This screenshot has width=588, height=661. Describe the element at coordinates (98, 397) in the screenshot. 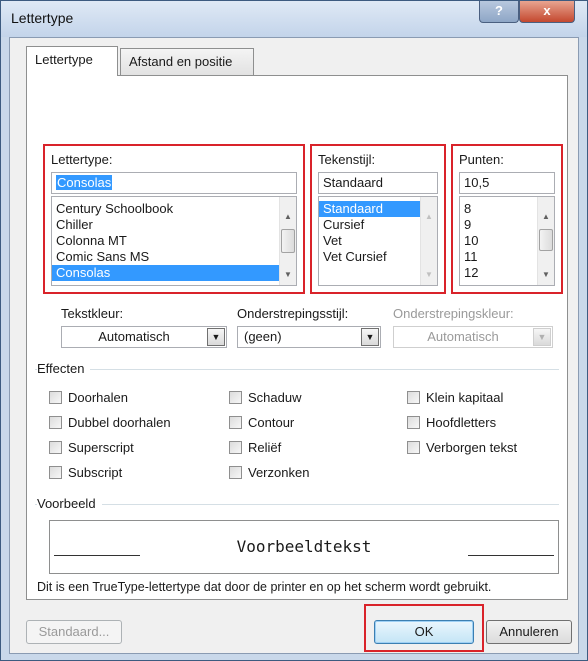

I see `checkbox-label: Doorhalen` at that location.